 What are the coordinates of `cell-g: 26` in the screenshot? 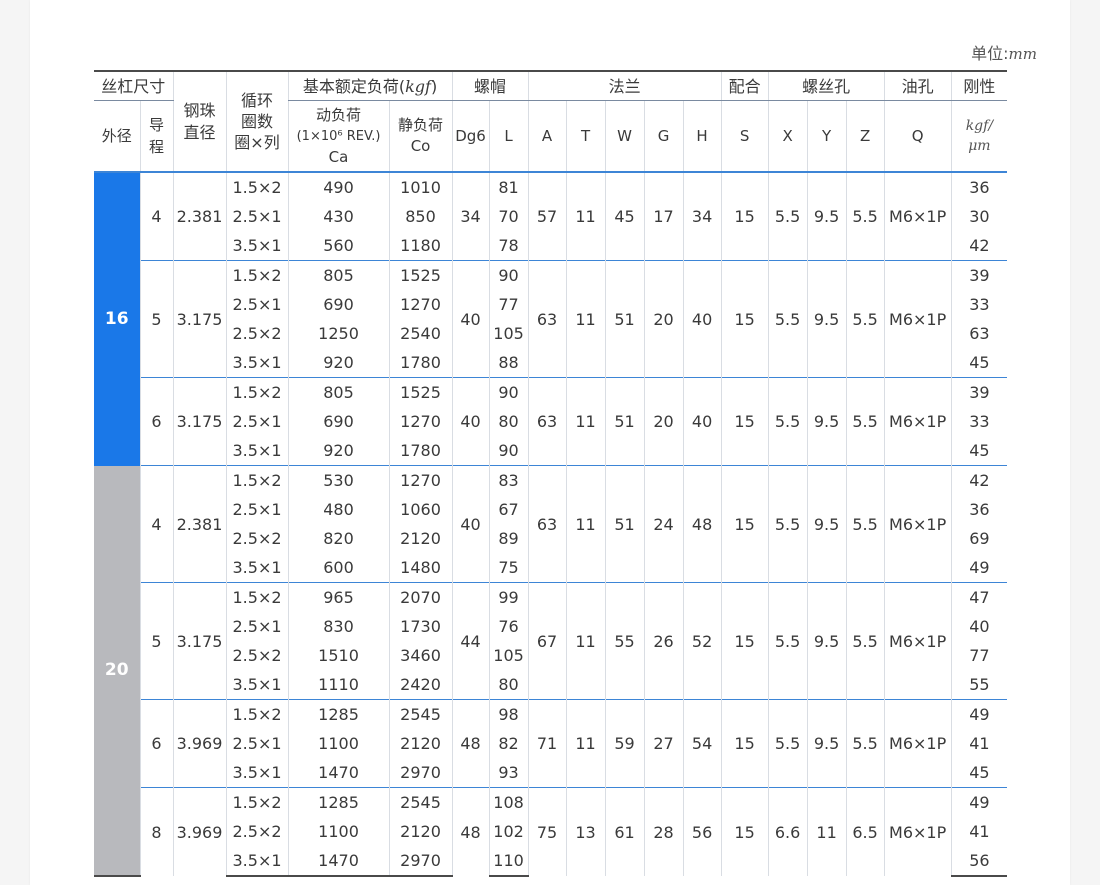 It's located at (663, 641).